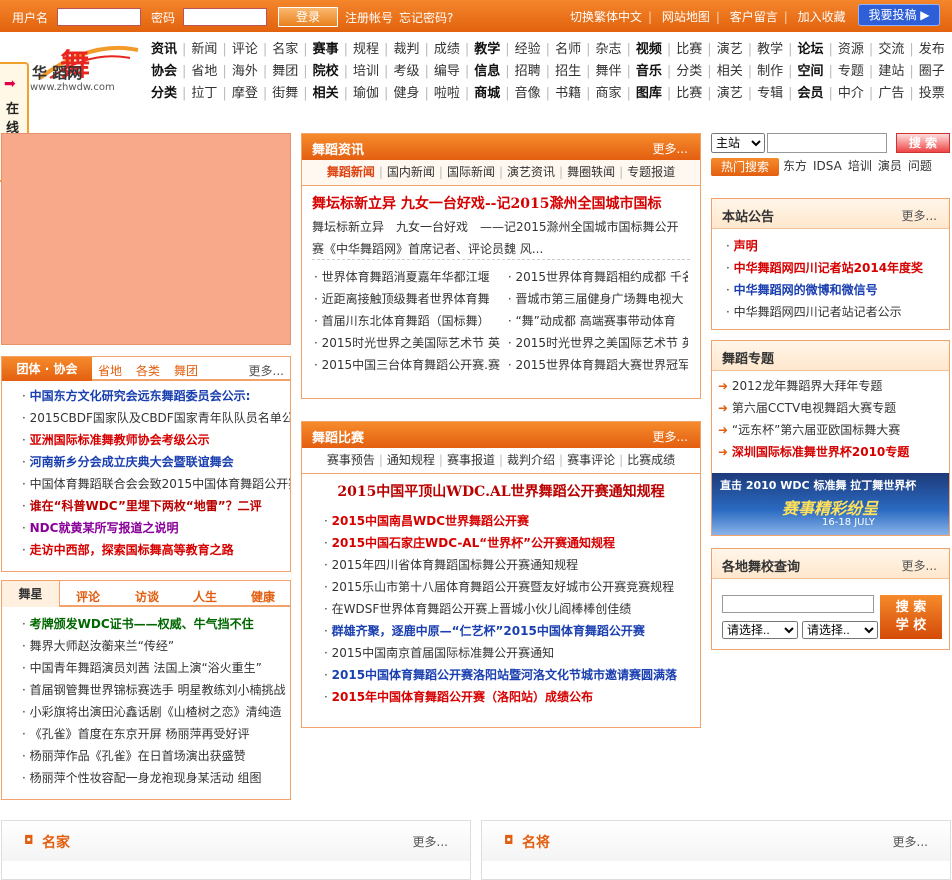 The width and height of the screenshot is (952, 880). I want to click on hot-search-term: 问题, so click(920, 166).